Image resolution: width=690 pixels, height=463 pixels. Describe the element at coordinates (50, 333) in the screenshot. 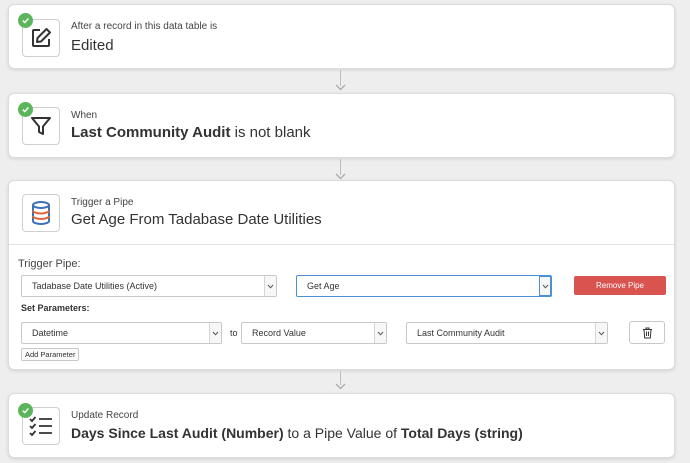

I see `param-name-value: Datetime` at that location.